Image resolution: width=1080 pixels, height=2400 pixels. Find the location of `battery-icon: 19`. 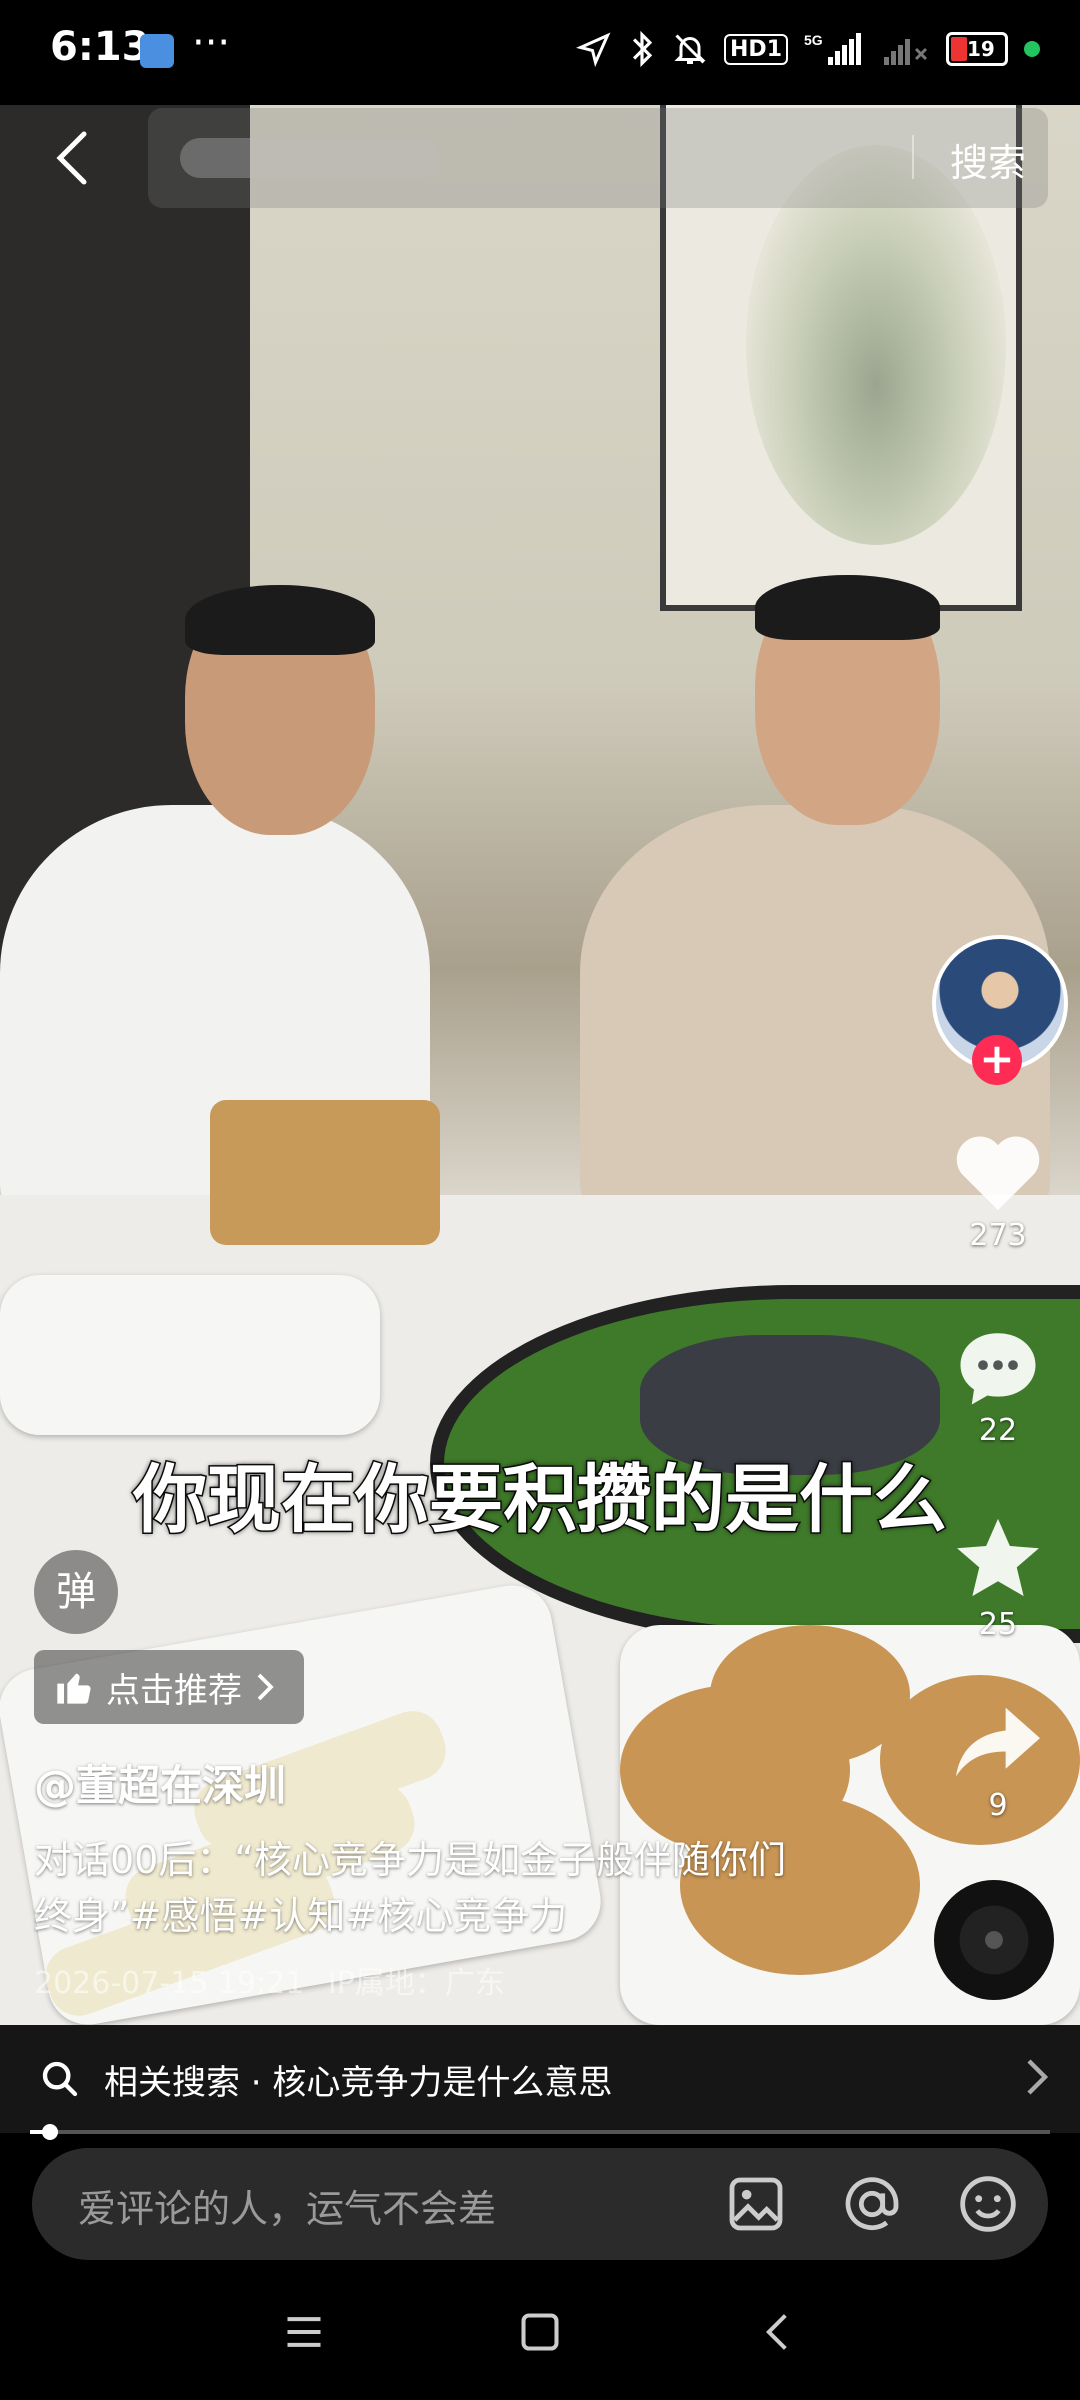

battery-icon: 19 is located at coordinates (977, 49).